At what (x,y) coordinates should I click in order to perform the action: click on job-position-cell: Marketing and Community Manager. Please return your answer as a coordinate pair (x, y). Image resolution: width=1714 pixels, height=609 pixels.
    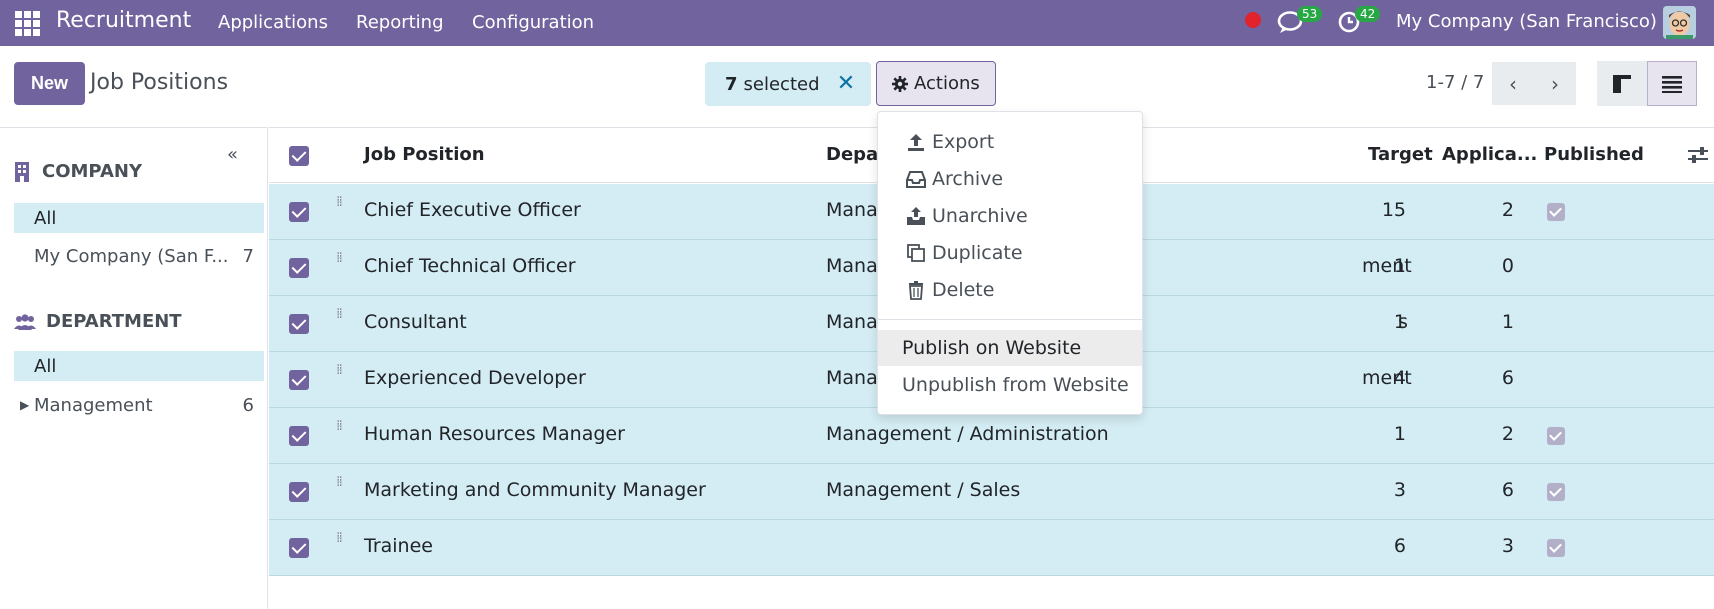
    Looking at the image, I should click on (535, 490).